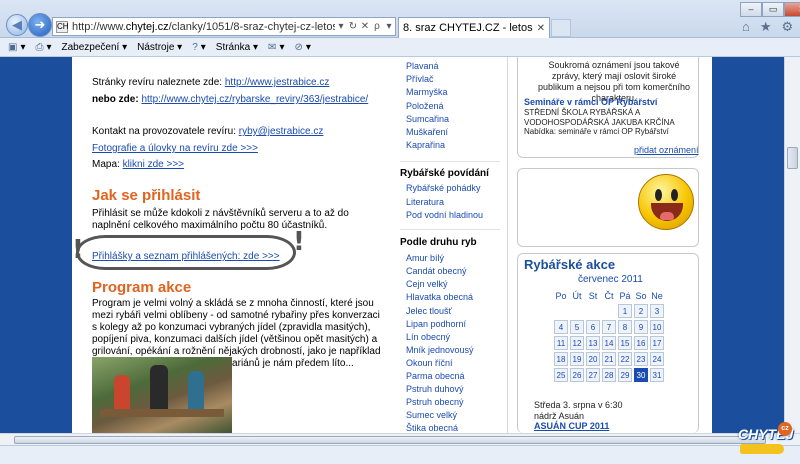 Image resolution: width=800 pixels, height=464 pixels. Describe the element at coordinates (422, 66) in the screenshot. I see `nav-item-plavana: Plavaná` at that location.